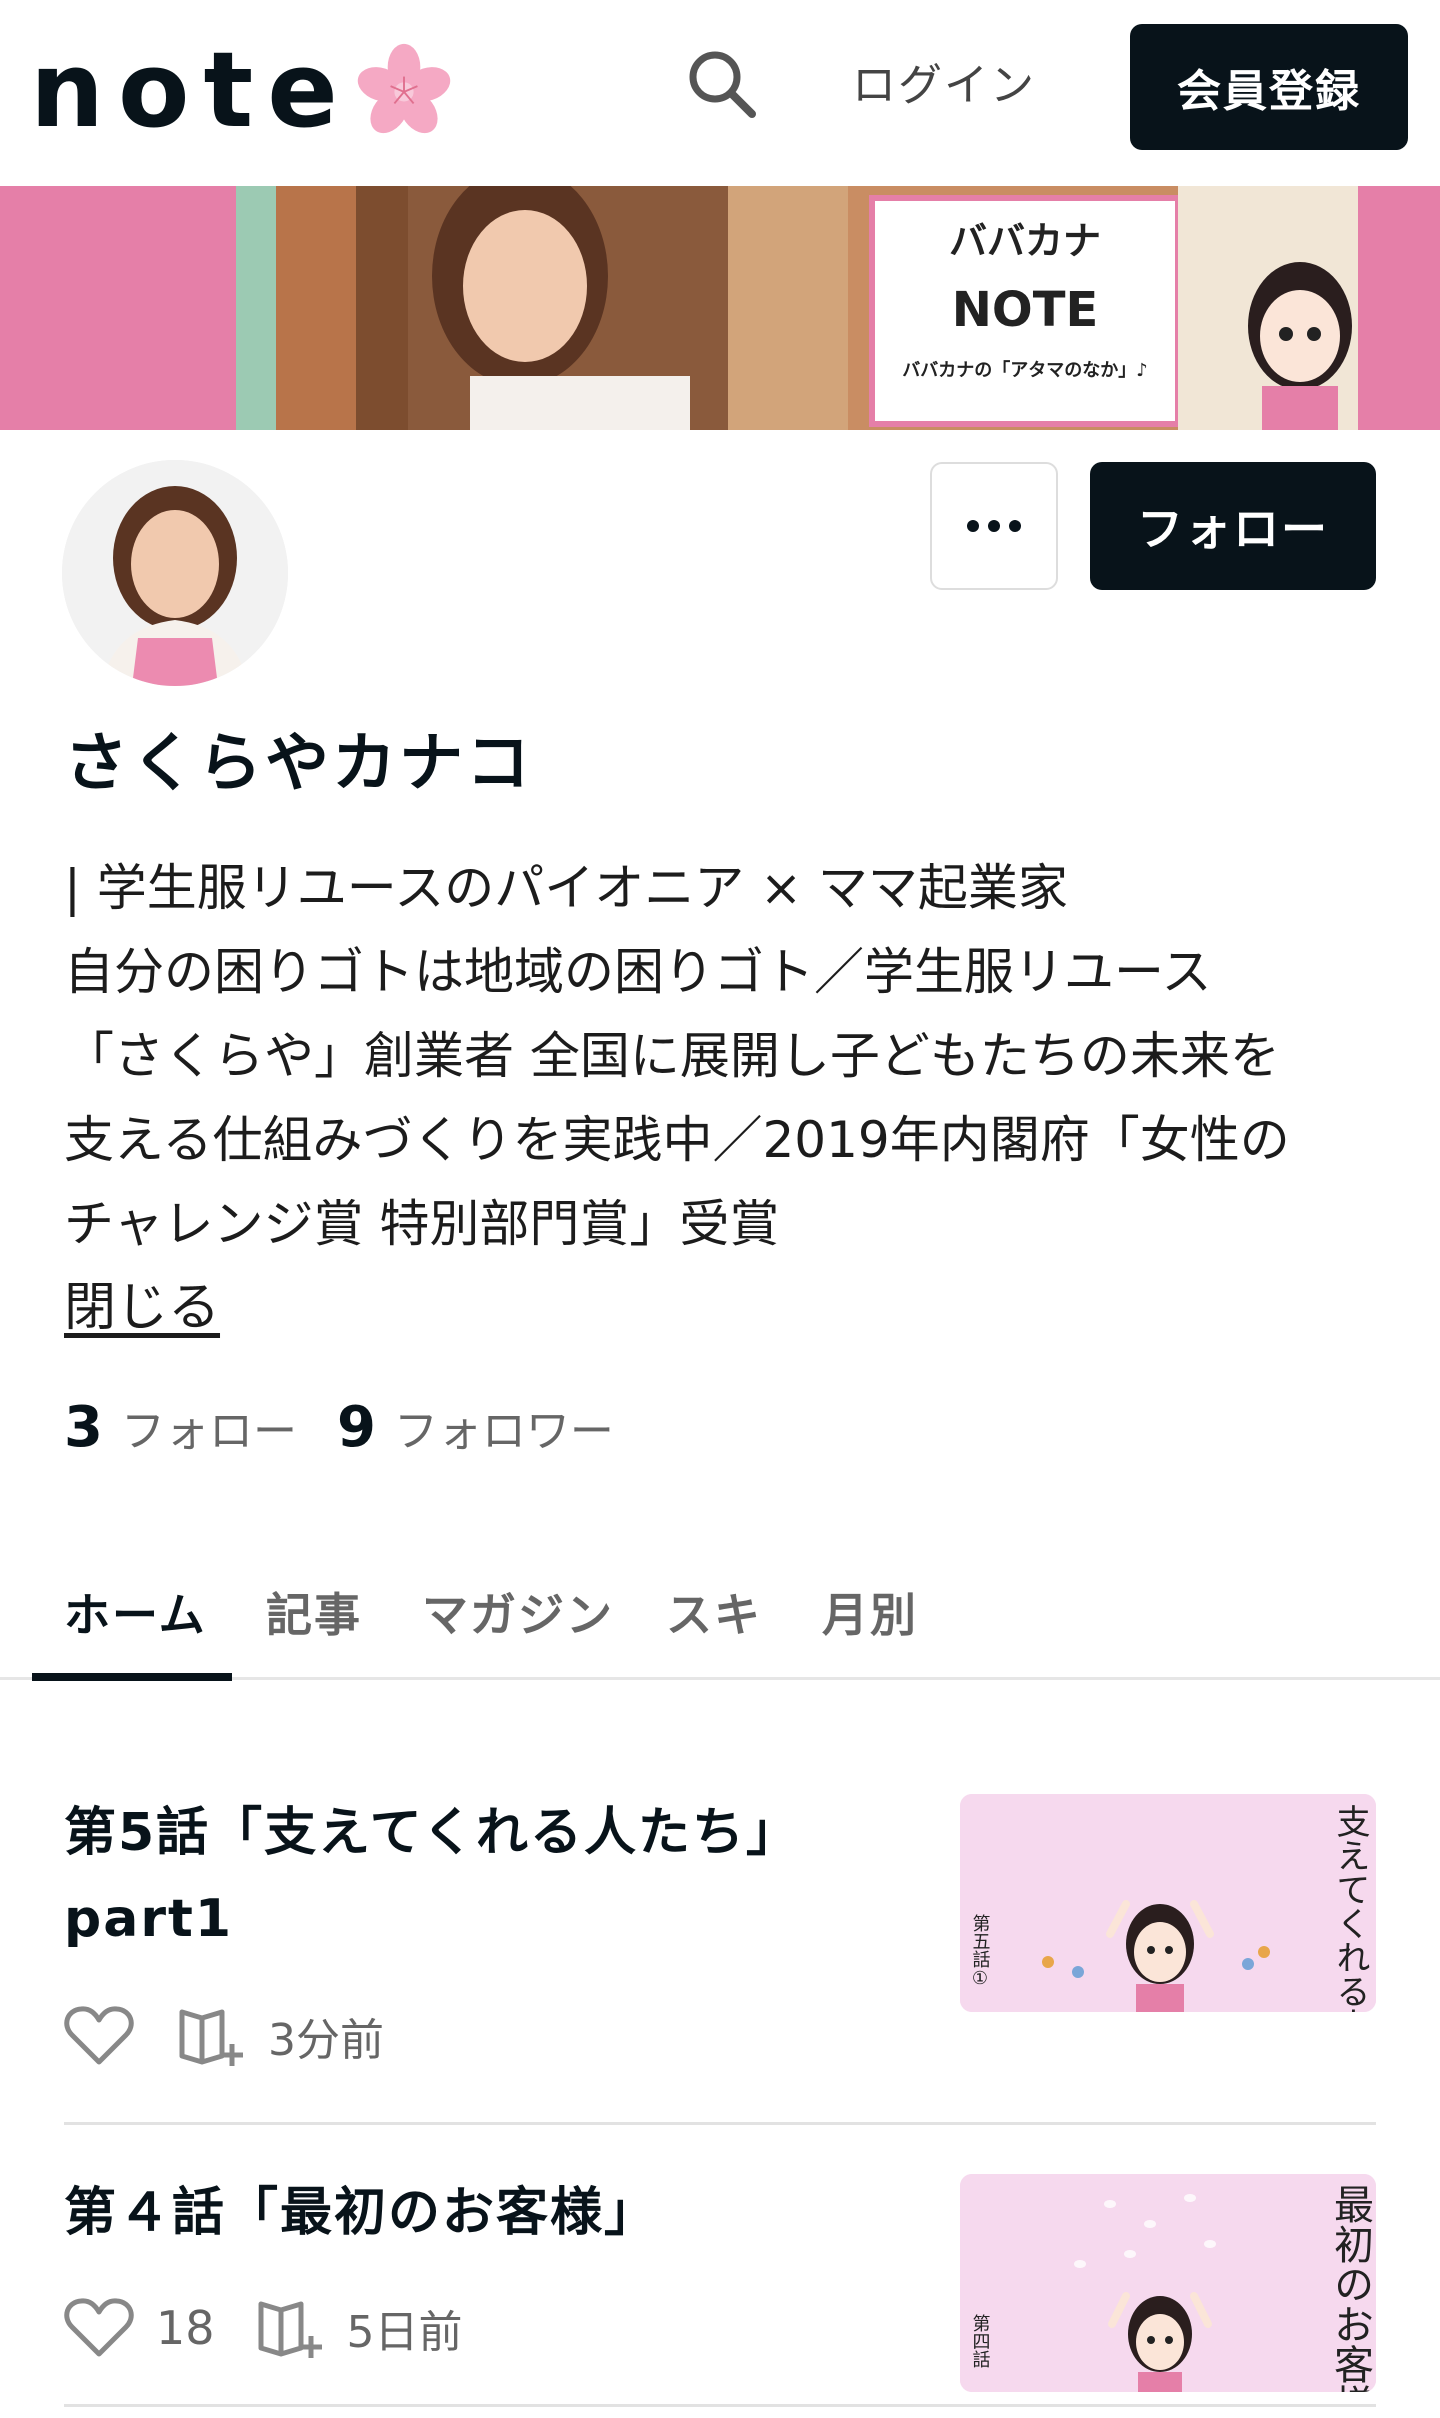  What do you see at coordinates (432, 1833) in the screenshot?
I see `article-title-line: 第5話「支えてくれる人たち」` at bounding box center [432, 1833].